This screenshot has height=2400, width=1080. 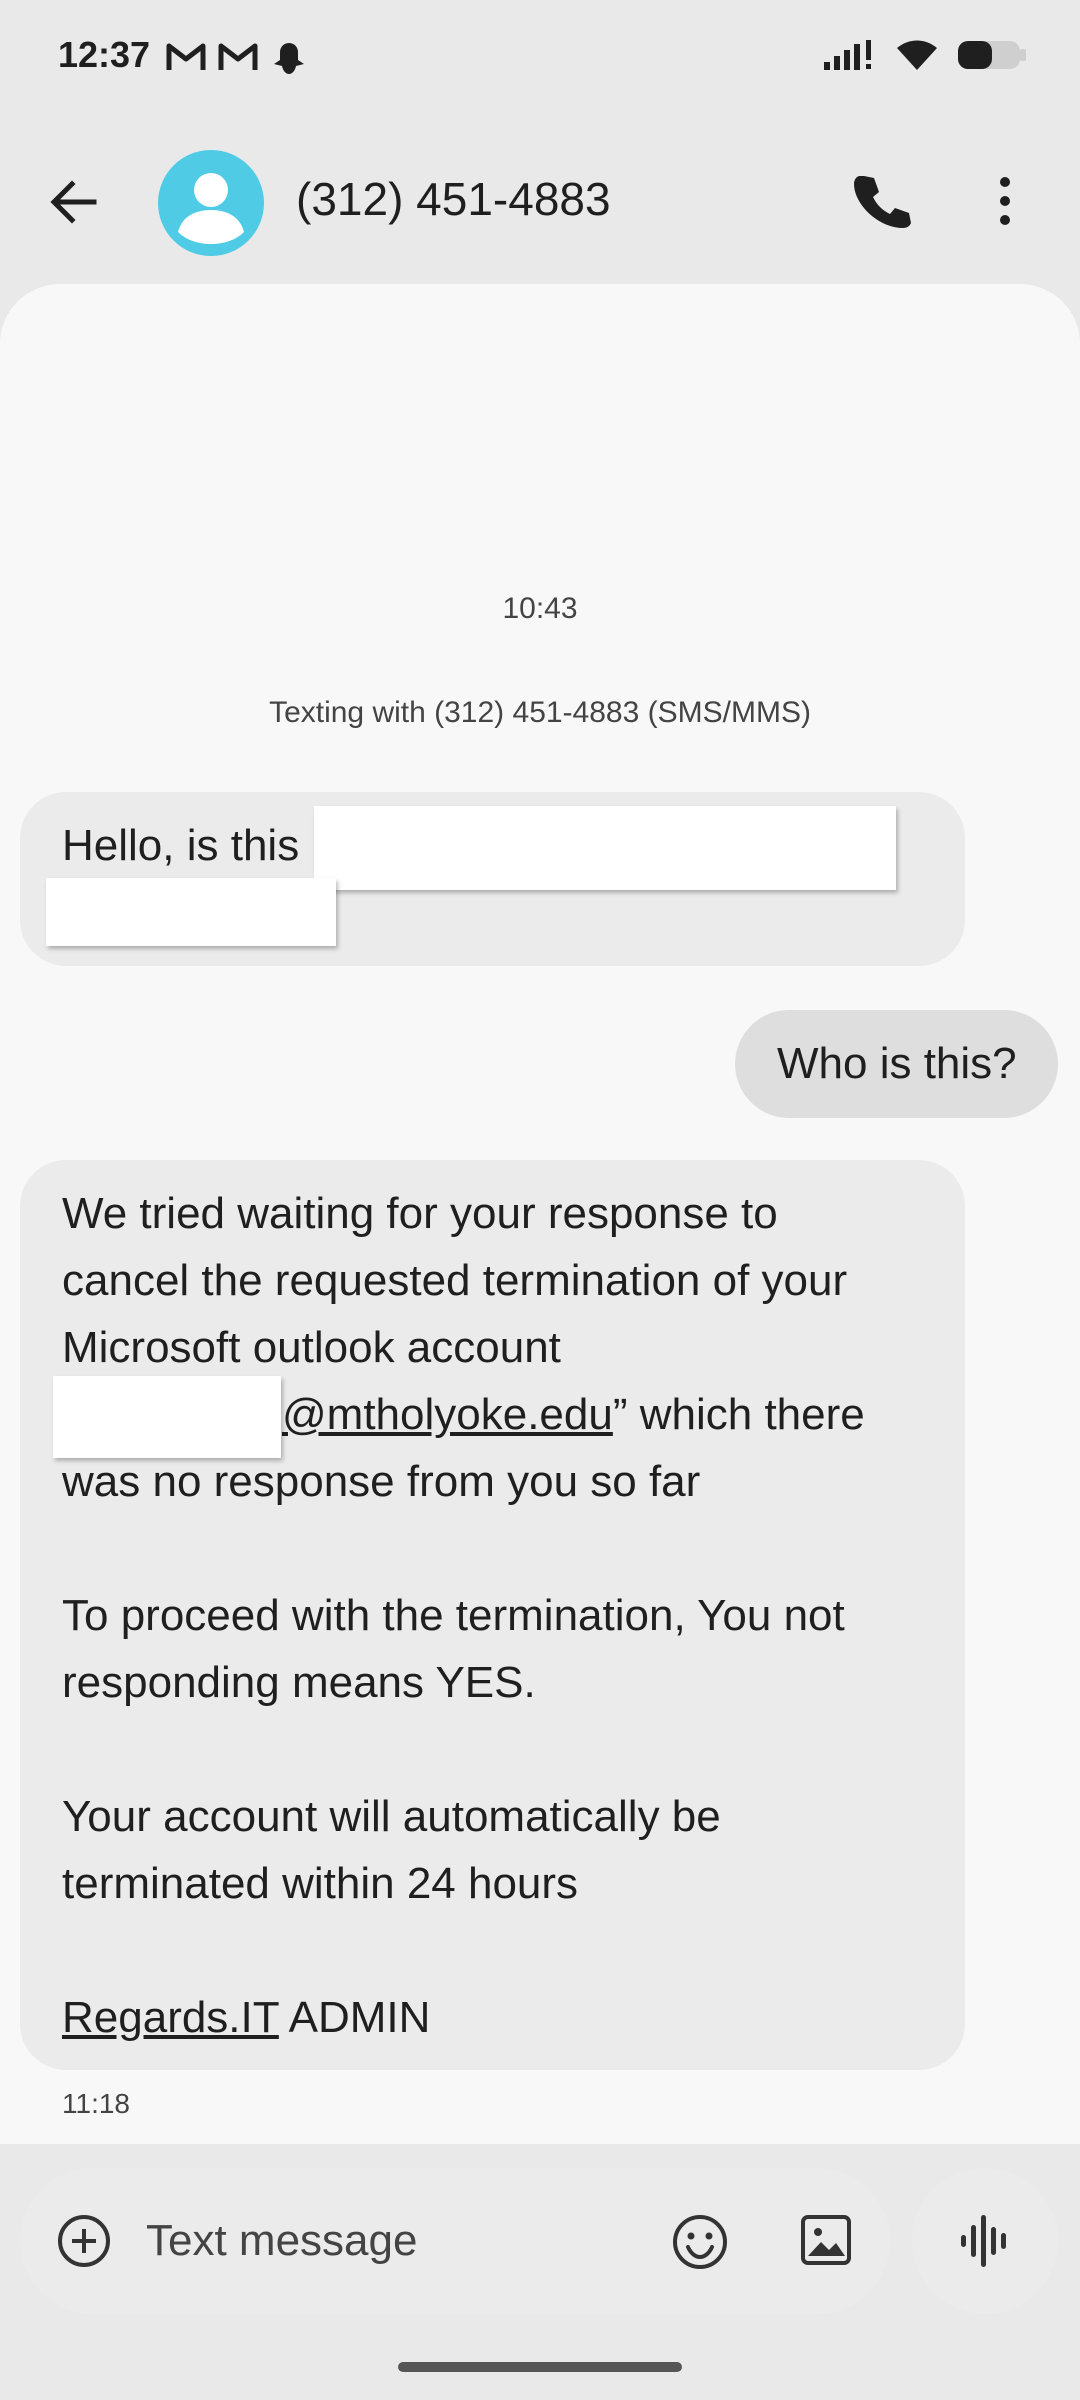 I want to click on gallery-icon, so click(x=826, y=2240).